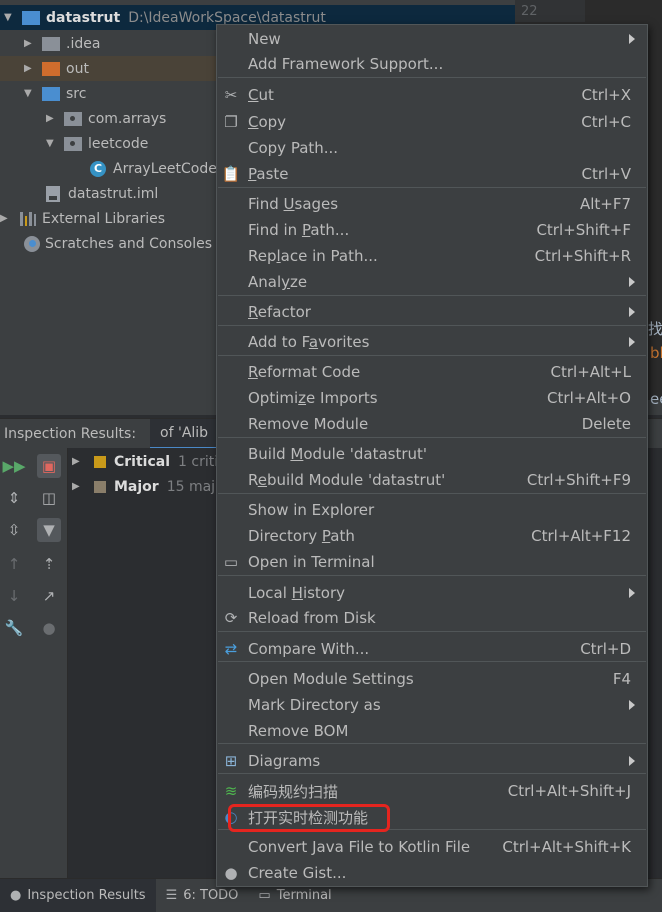 The height and width of the screenshot is (912, 662). What do you see at coordinates (338, 454) in the screenshot?
I see `menu-item-label: Build Module 'datastrut'` at bounding box center [338, 454].